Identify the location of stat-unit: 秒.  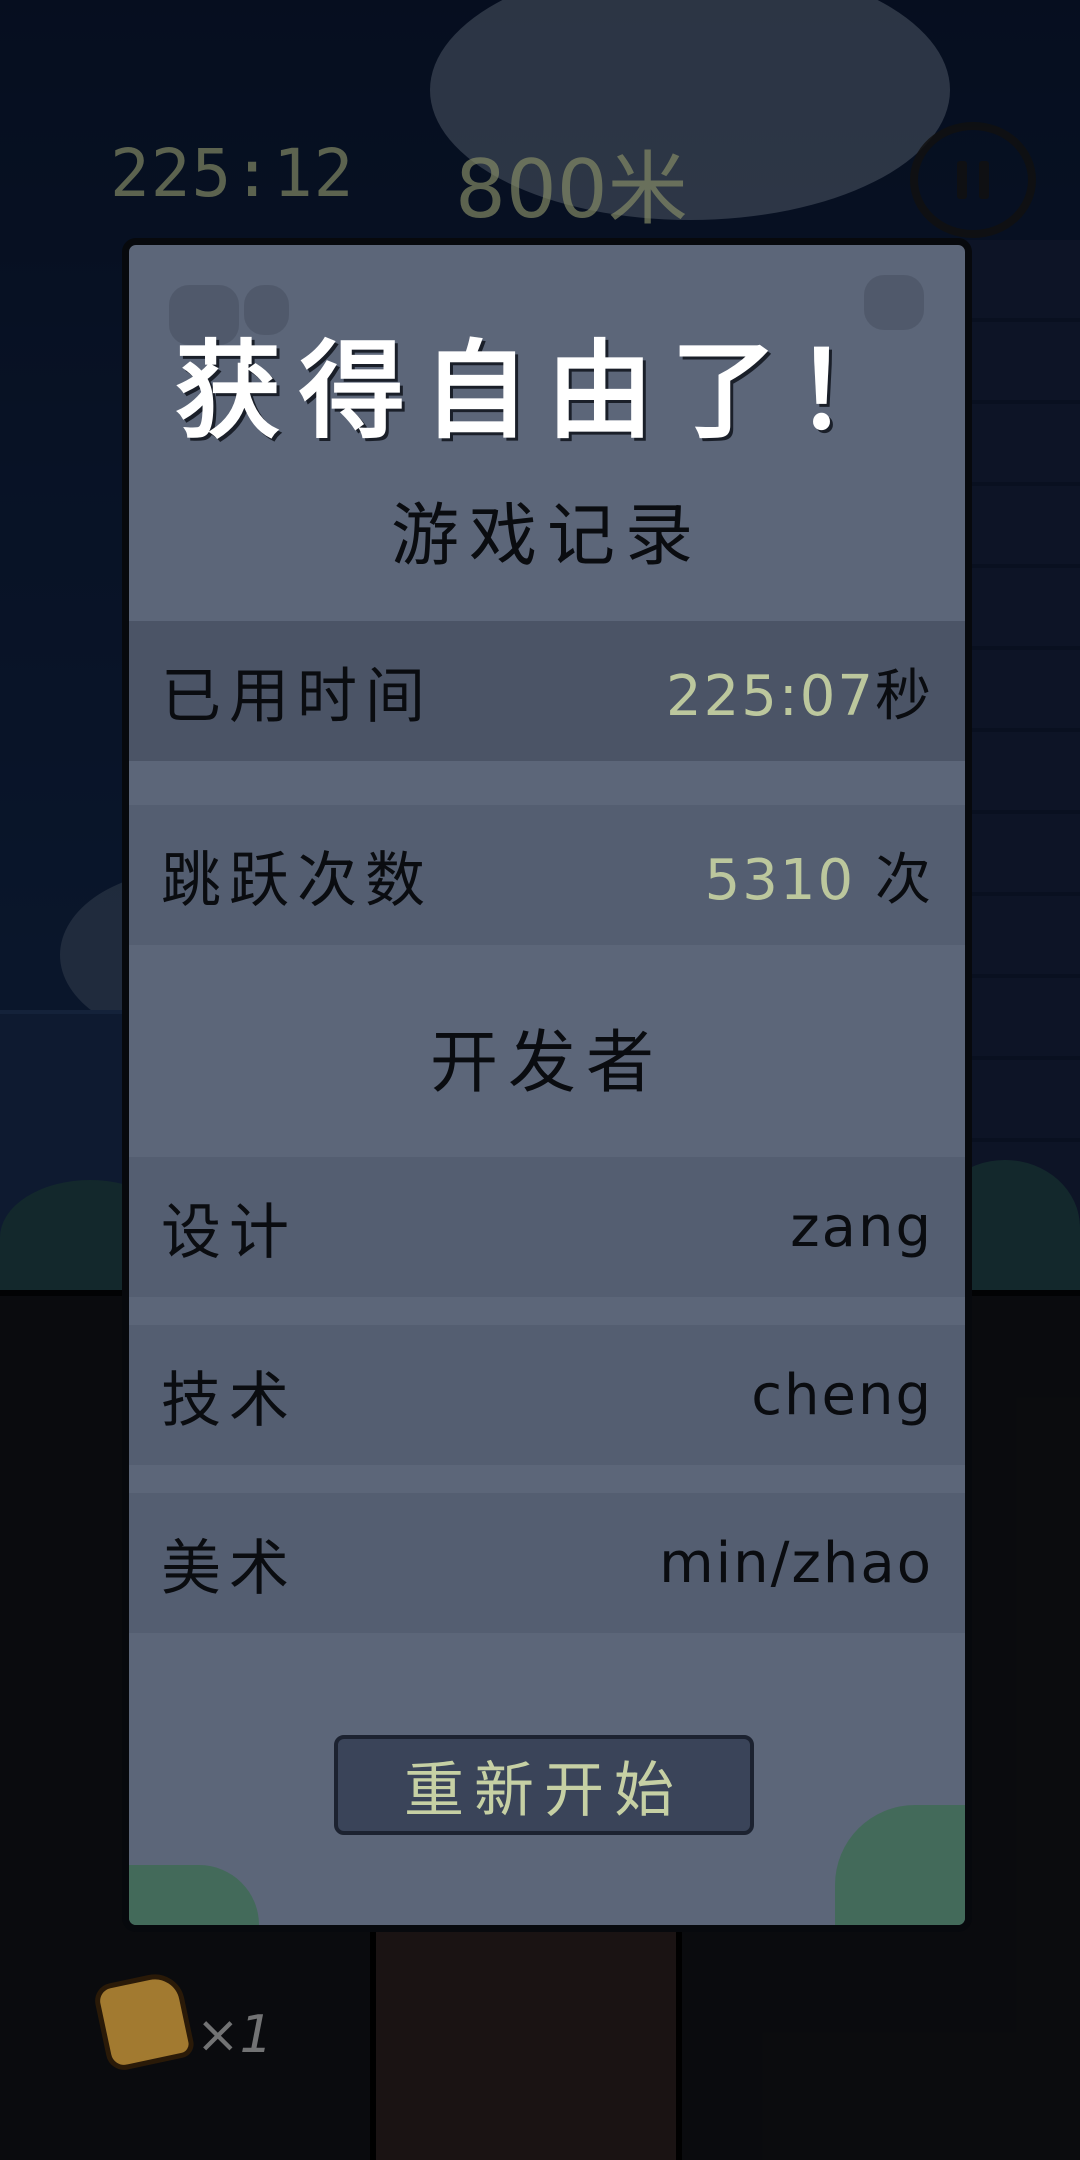
(904, 696).